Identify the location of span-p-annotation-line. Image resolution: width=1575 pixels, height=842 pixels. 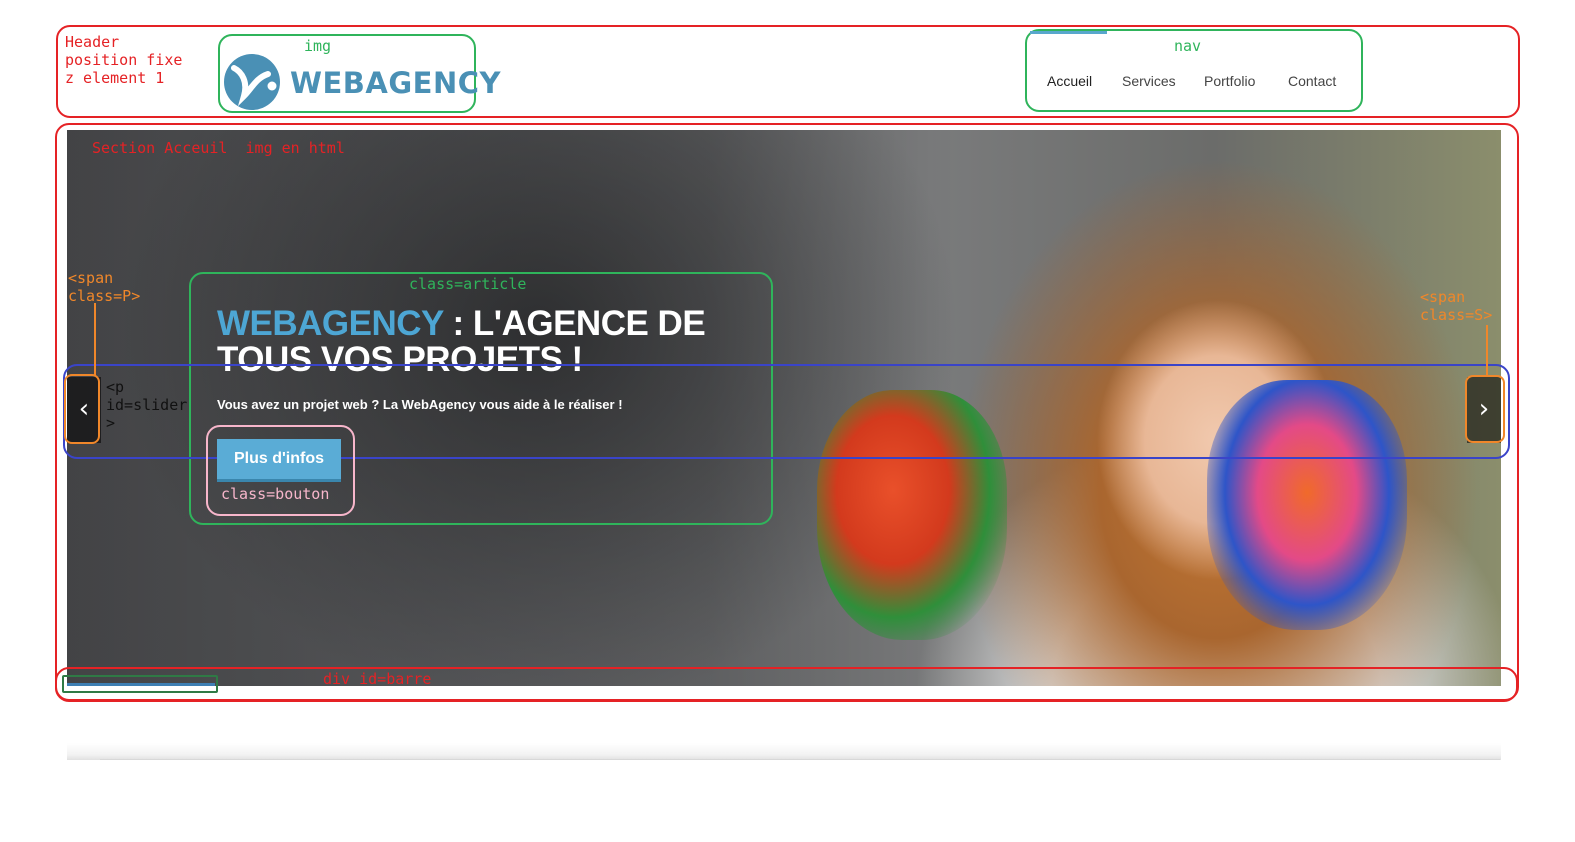
(95, 339).